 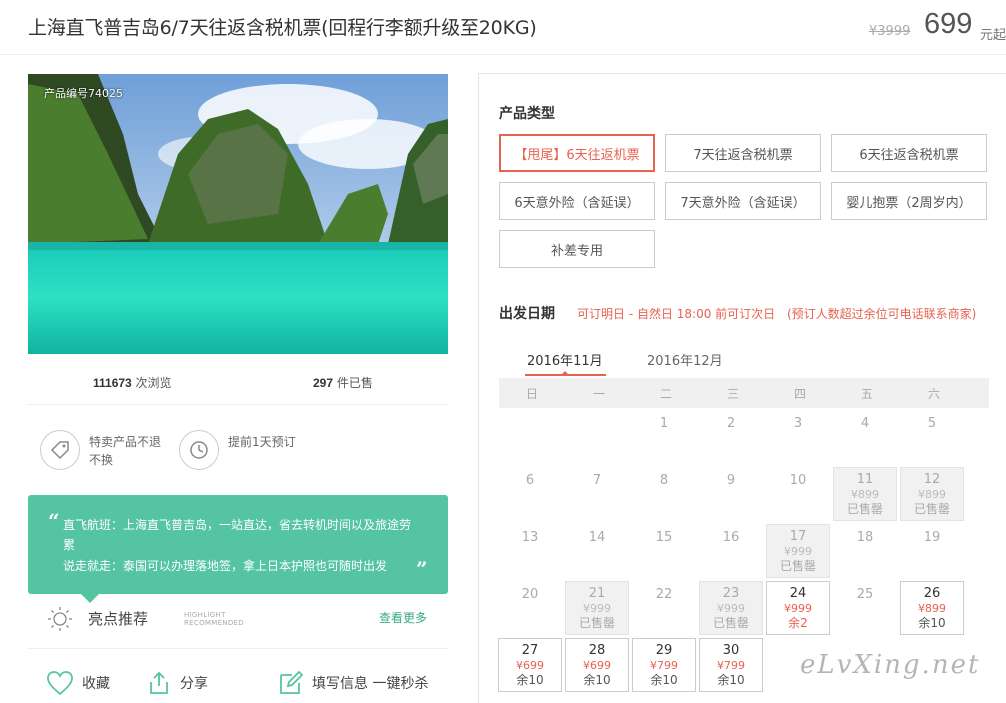 I want to click on calendar-day-28: 28 ¥699 余10, so click(x=597, y=665).